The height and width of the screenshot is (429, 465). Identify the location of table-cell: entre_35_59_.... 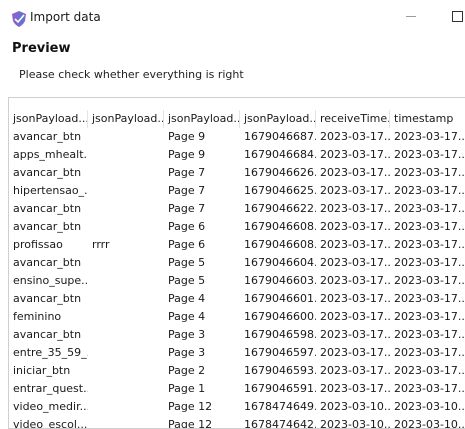
(48, 353).